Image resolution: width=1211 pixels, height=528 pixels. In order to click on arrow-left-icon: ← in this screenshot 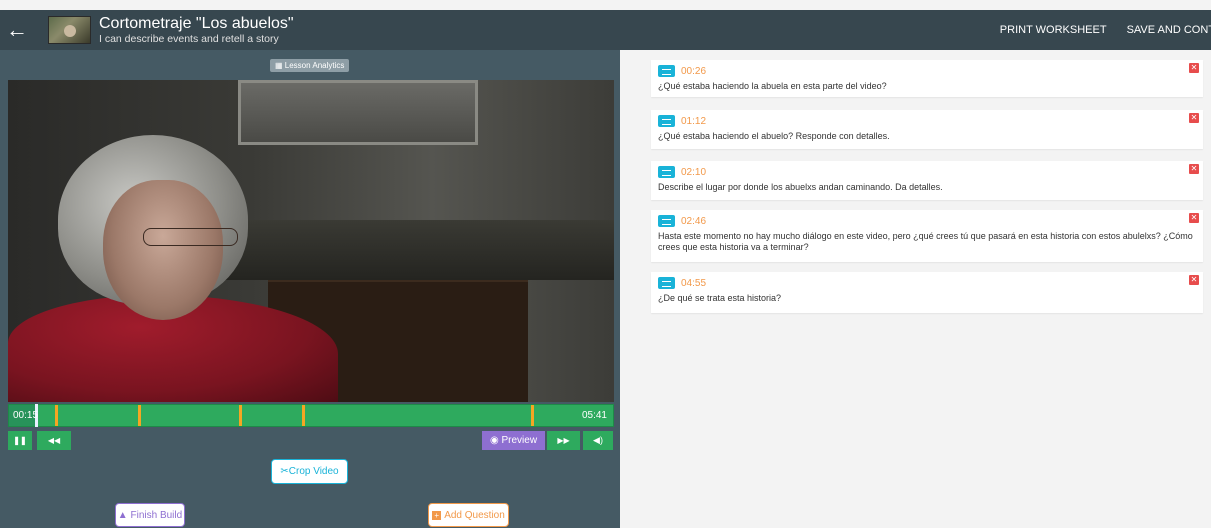, I will do `click(17, 29)`.